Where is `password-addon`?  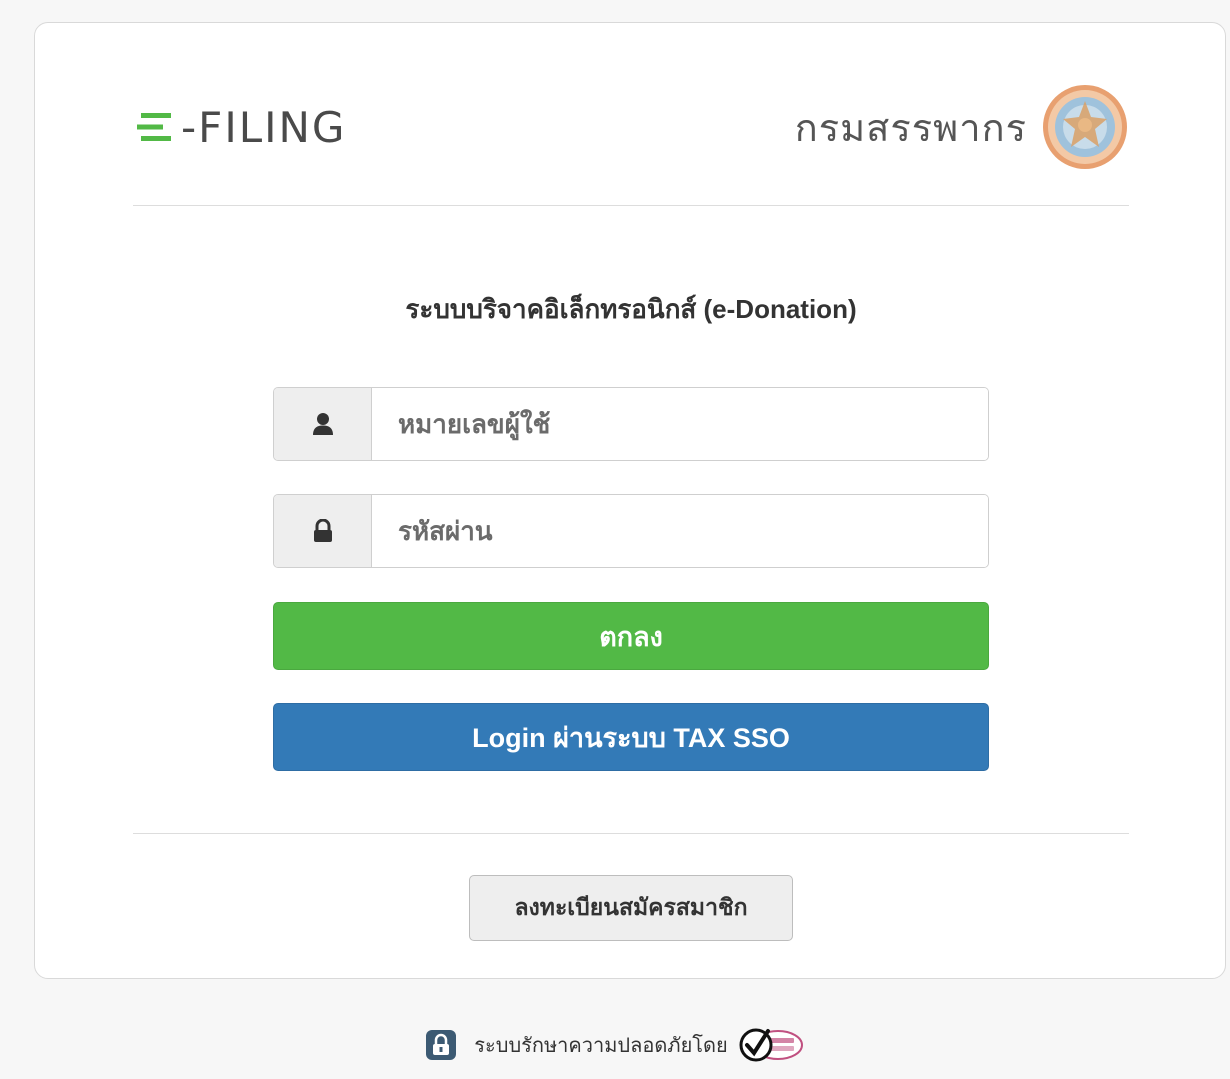
password-addon is located at coordinates (323, 531).